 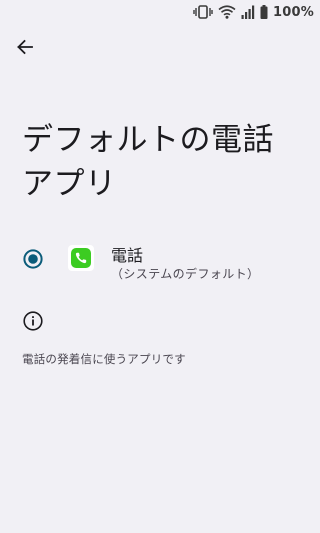 What do you see at coordinates (167, 162) in the screenshot?
I see `page-title: デフォルトの電話 アプリ` at bounding box center [167, 162].